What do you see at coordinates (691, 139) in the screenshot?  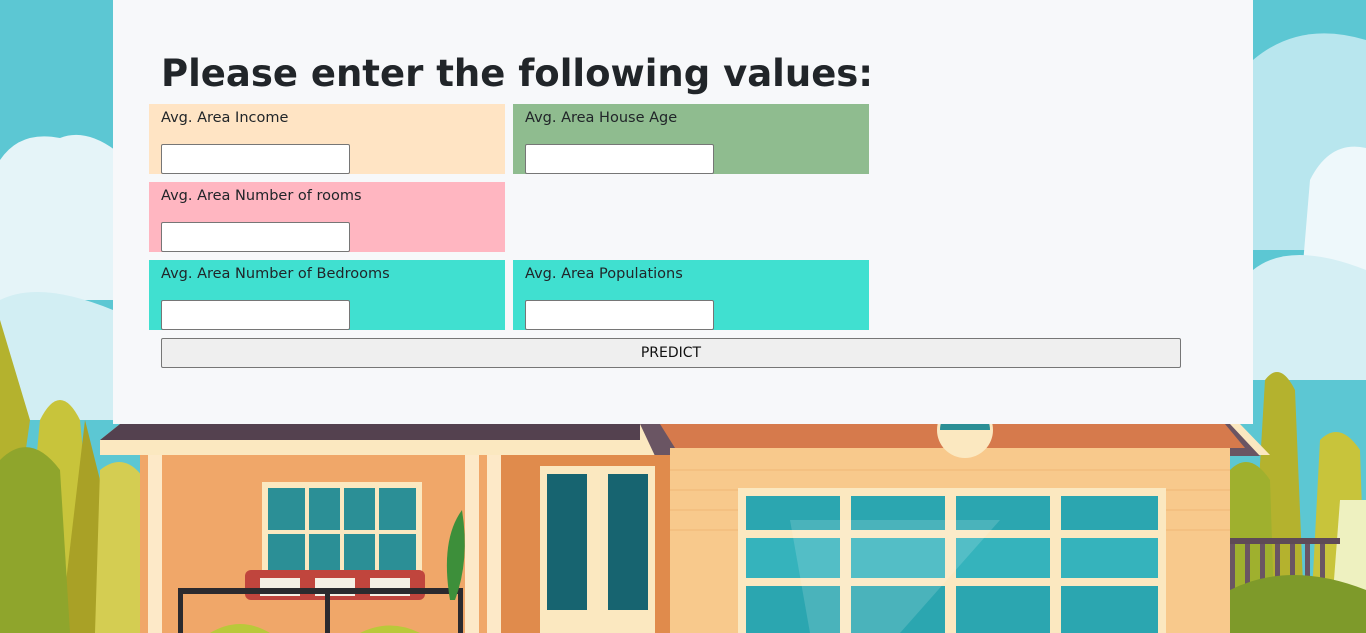 I see `field-avg-area-house-age: Avg. Area House Age` at bounding box center [691, 139].